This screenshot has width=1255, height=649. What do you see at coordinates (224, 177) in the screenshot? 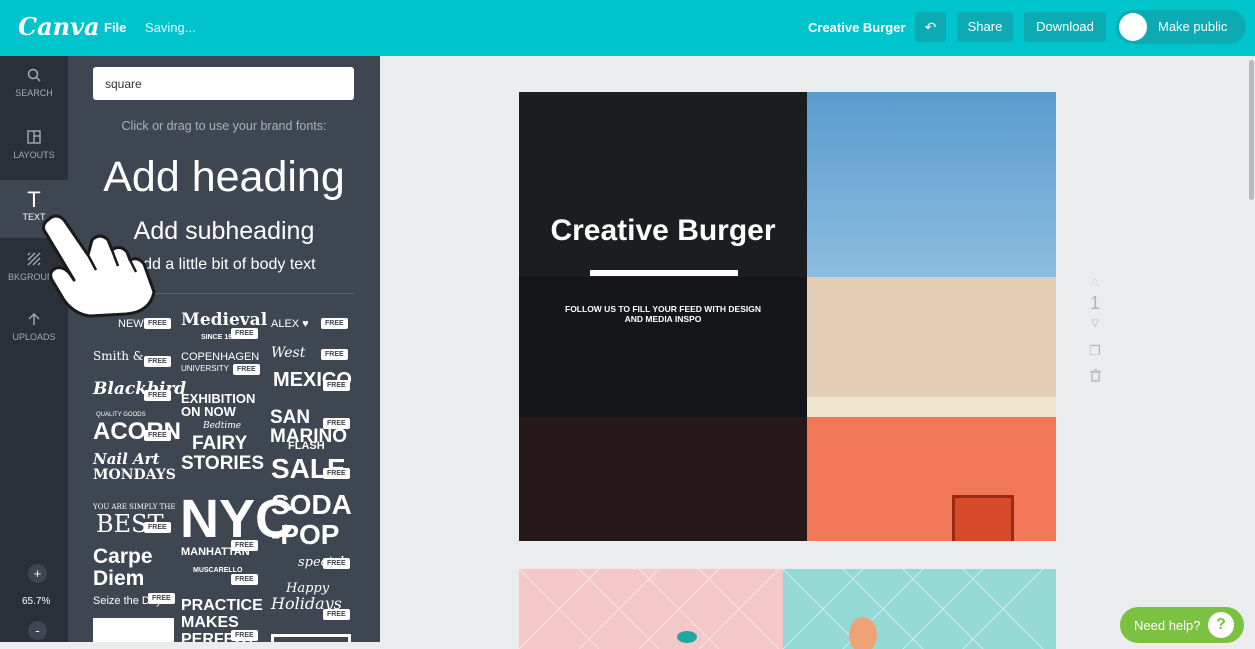
I see `add-heading-button: Add heading` at bounding box center [224, 177].